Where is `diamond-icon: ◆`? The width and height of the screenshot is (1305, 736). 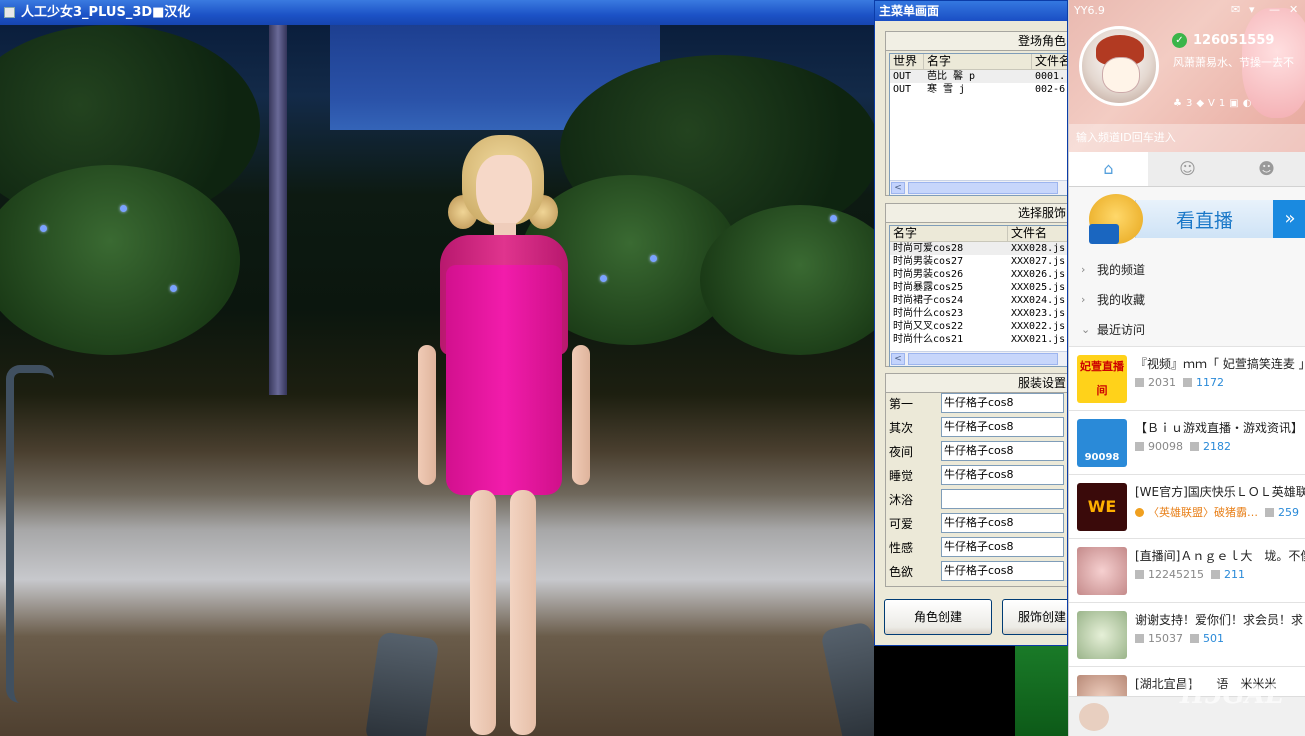 diamond-icon: ◆ is located at coordinates (1200, 103).